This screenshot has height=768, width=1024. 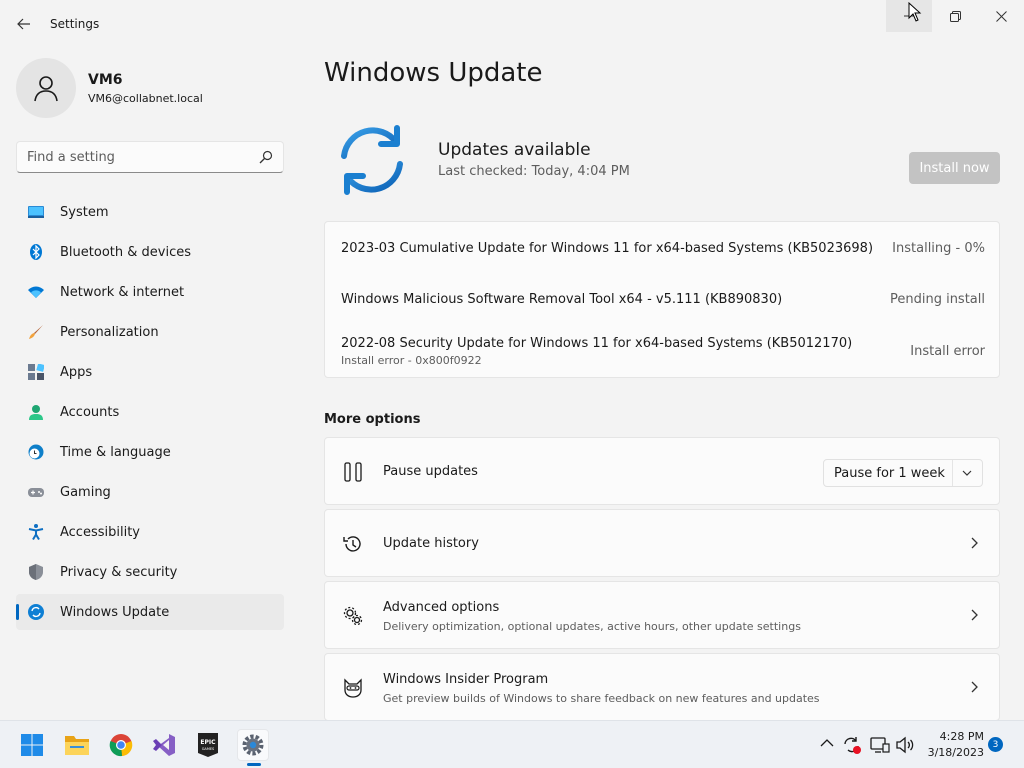 I want to click on card-title: Windows Insider Program, so click(x=466, y=679).